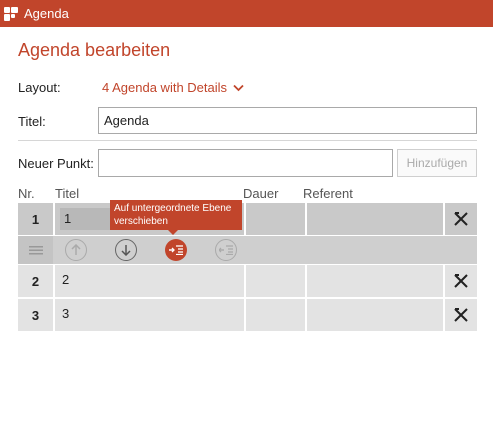 The height and width of the screenshot is (440, 493). I want to click on indent-button, so click(176, 250).